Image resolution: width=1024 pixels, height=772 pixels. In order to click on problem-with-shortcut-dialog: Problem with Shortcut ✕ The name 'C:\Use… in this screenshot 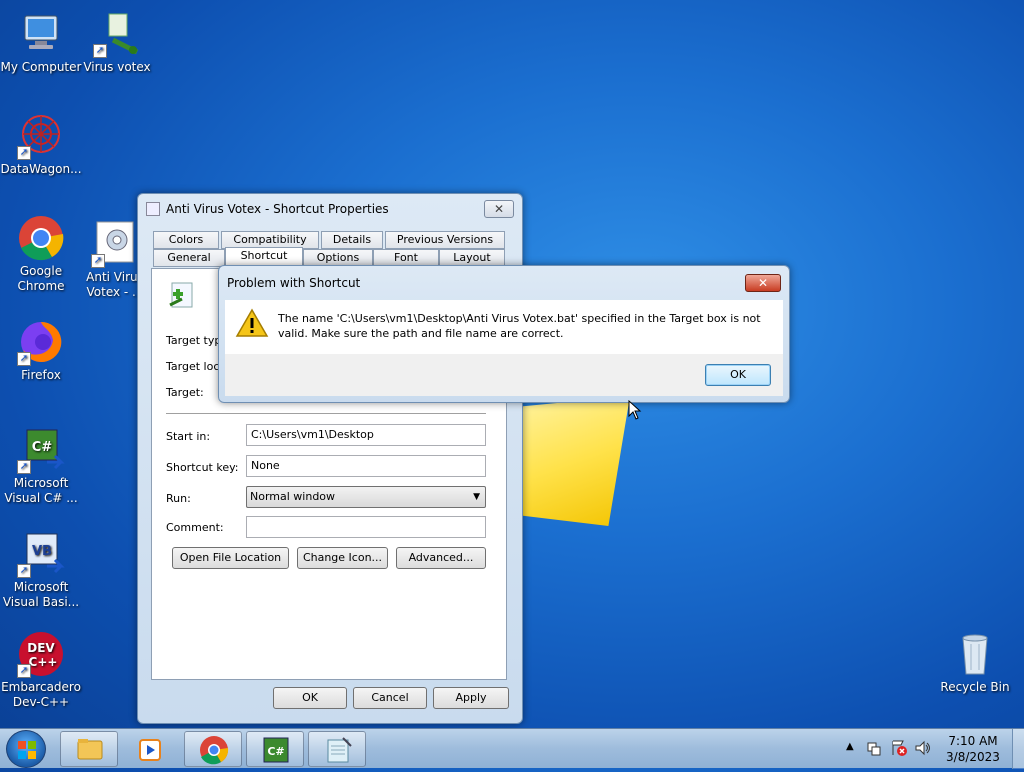, I will do `click(504, 334)`.